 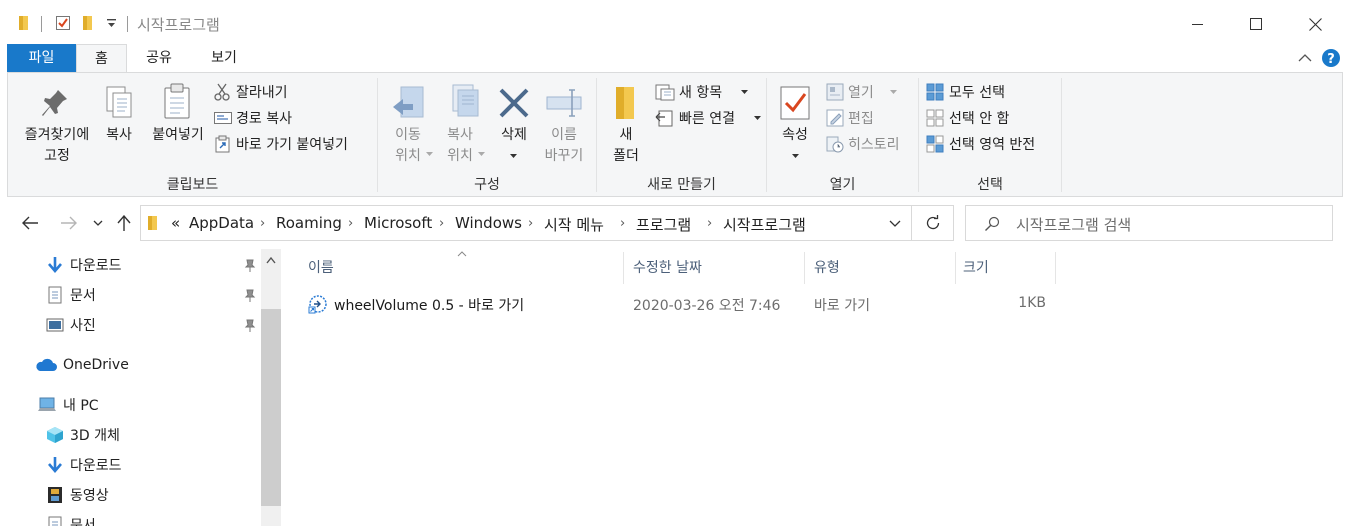 What do you see at coordinates (795, 122) in the screenshot?
I see `properties-button: 속성` at bounding box center [795, 122].